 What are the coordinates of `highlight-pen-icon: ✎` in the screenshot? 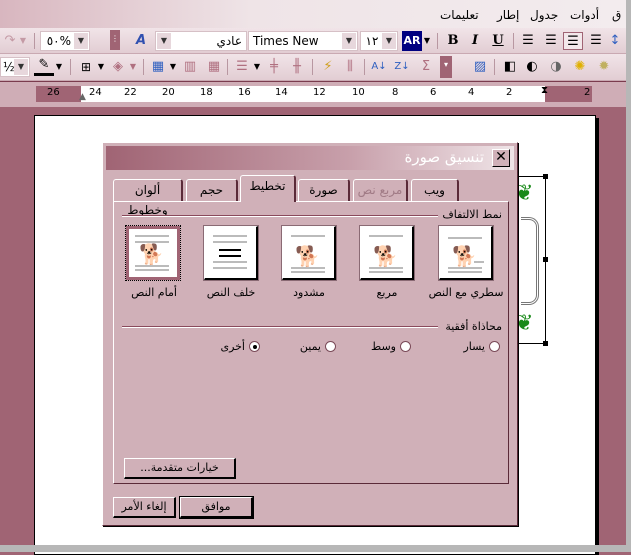 It's located at (44, 67).